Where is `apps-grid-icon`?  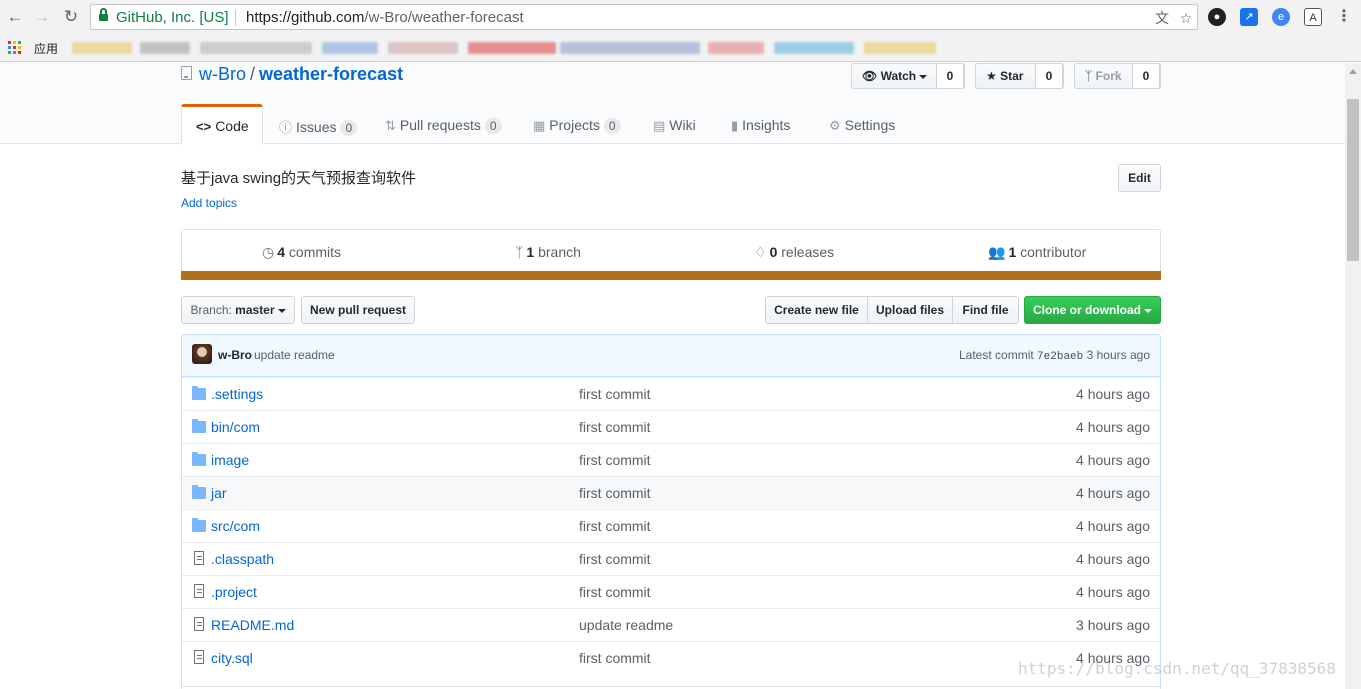
apps-grid-icon is located at coordinates (14, 47).